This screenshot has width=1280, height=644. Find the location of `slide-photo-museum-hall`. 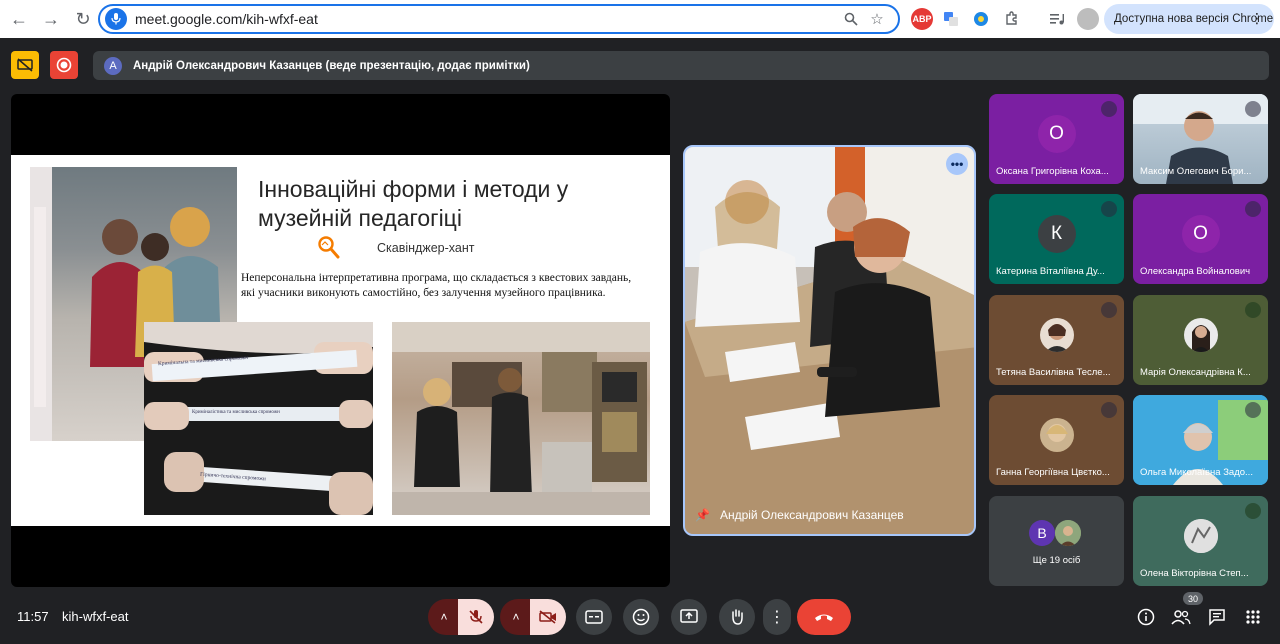

slide-photo-museum-hall is located at coordinates (521, 418).